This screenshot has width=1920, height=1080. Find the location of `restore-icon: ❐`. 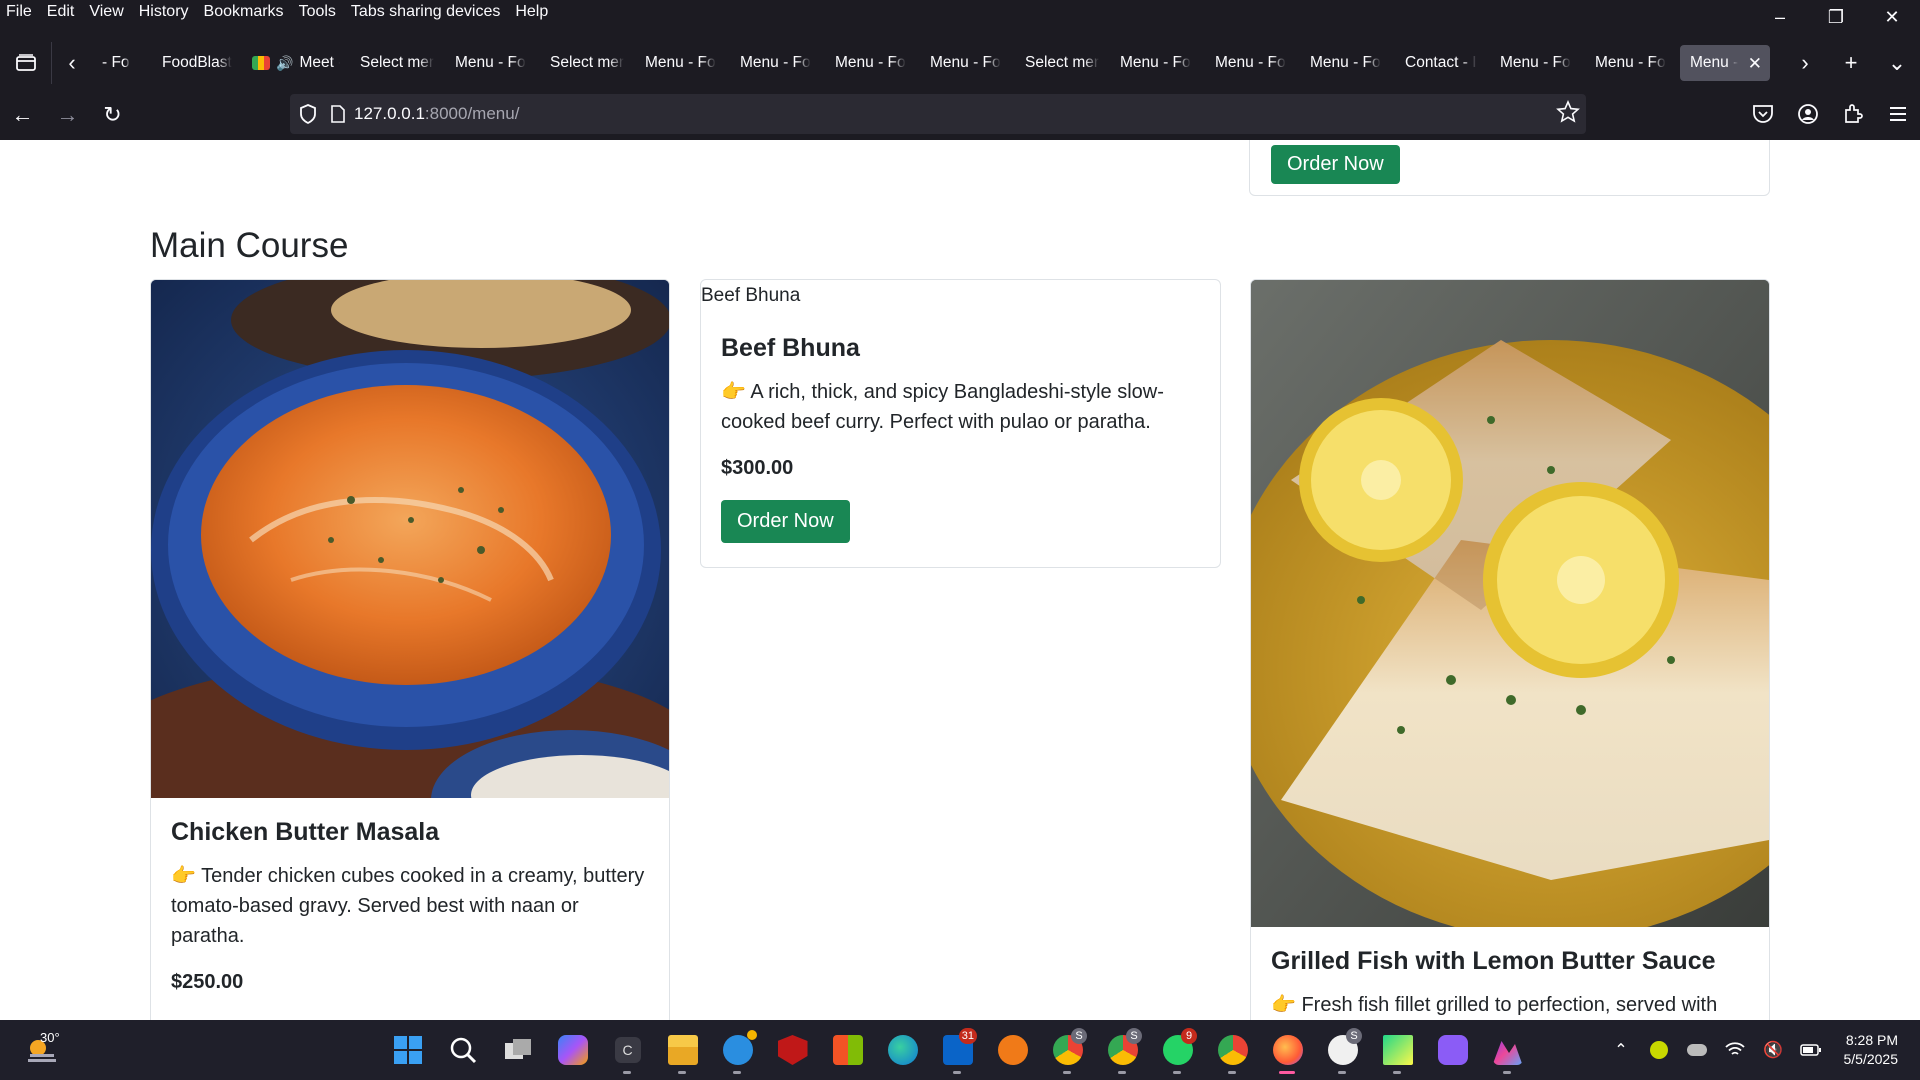

restore-icon: ❐ is located at coordinates (1836, 17).